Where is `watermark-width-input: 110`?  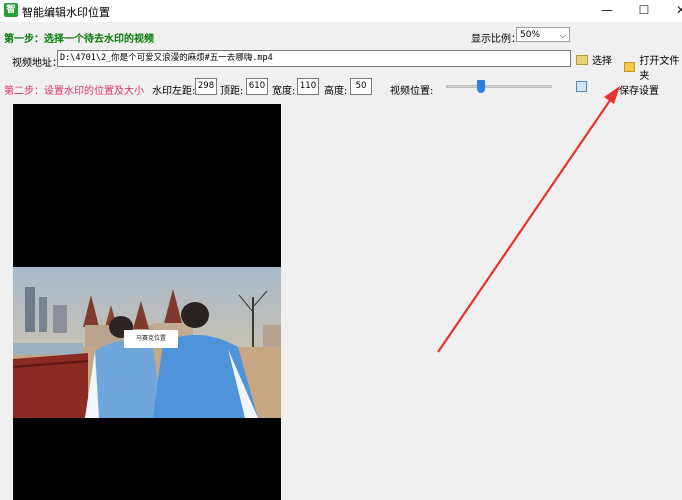
watermark-width-input: 110 is located at coordinates (308, 86).